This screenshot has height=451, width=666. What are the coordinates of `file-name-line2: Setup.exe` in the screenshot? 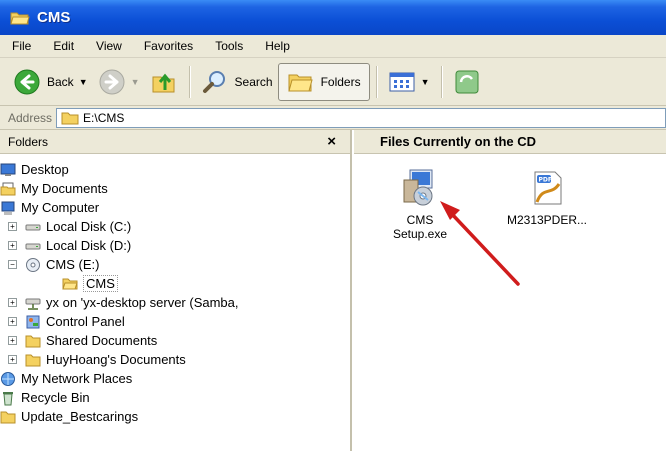 It's located at (420, 234).